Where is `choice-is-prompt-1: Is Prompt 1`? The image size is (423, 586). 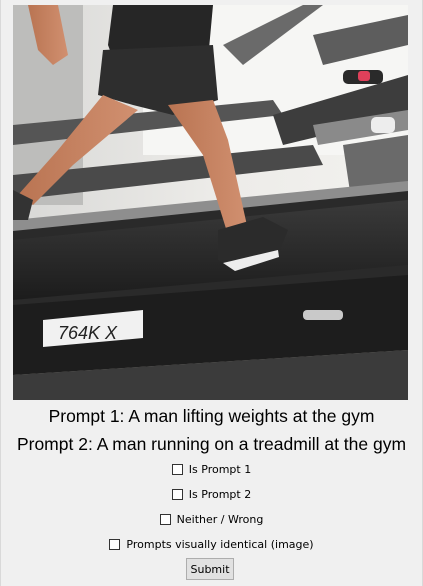 choice-is-prompt-1: Is Prompt 1 is located at coordinates (211, 469).